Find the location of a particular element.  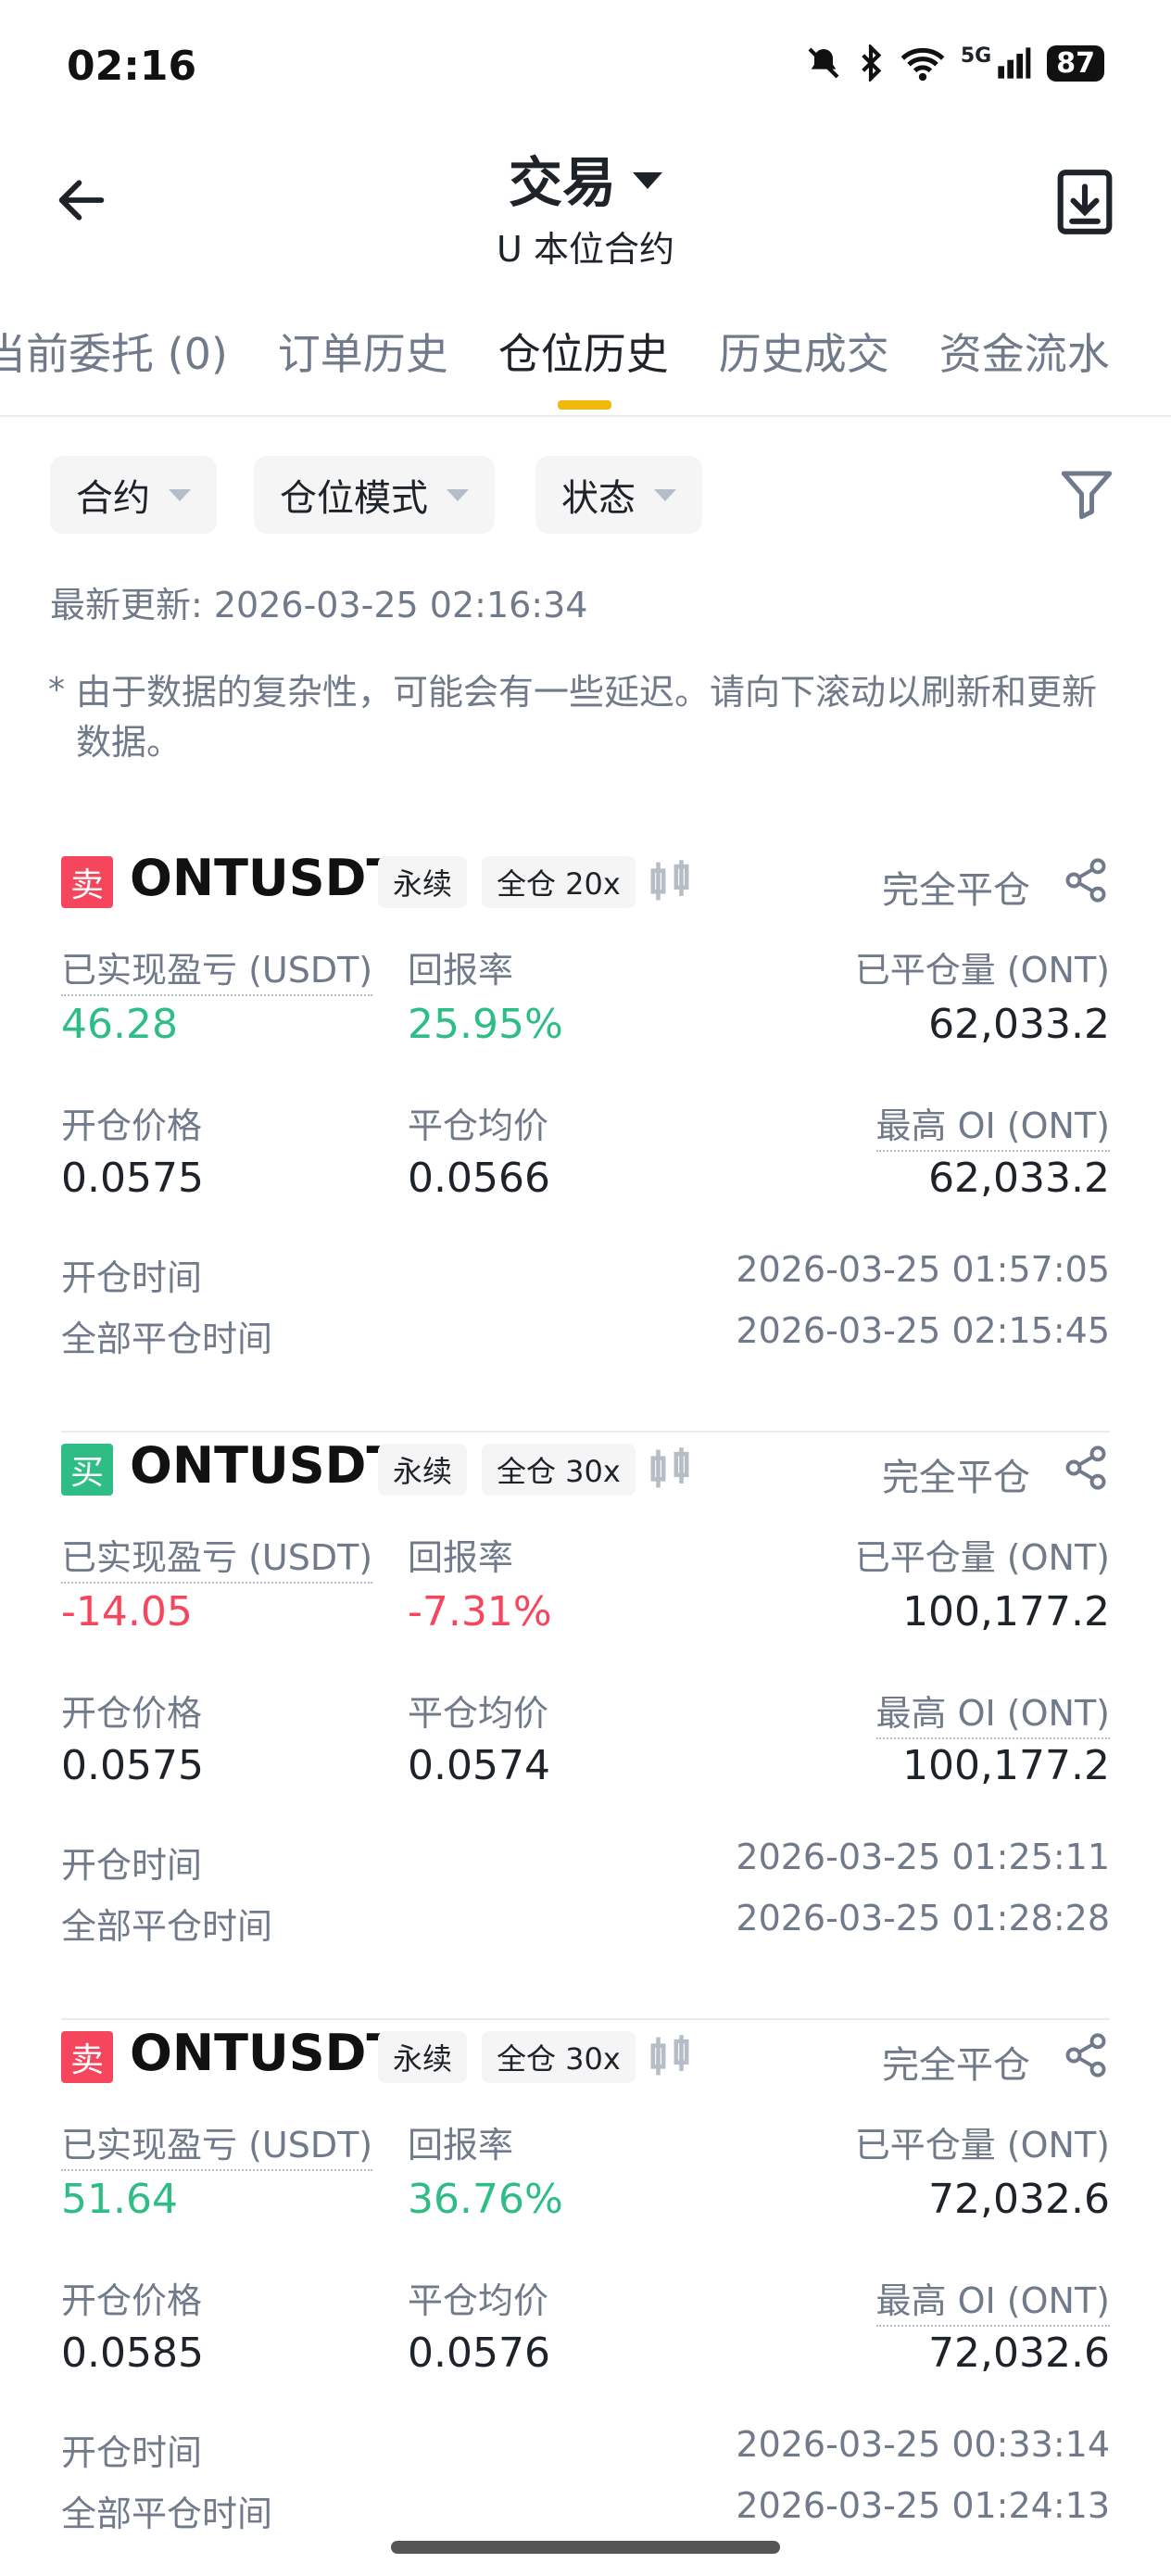

tab-transaction-history: 资金流水 is located at coordinates (1024, 351).